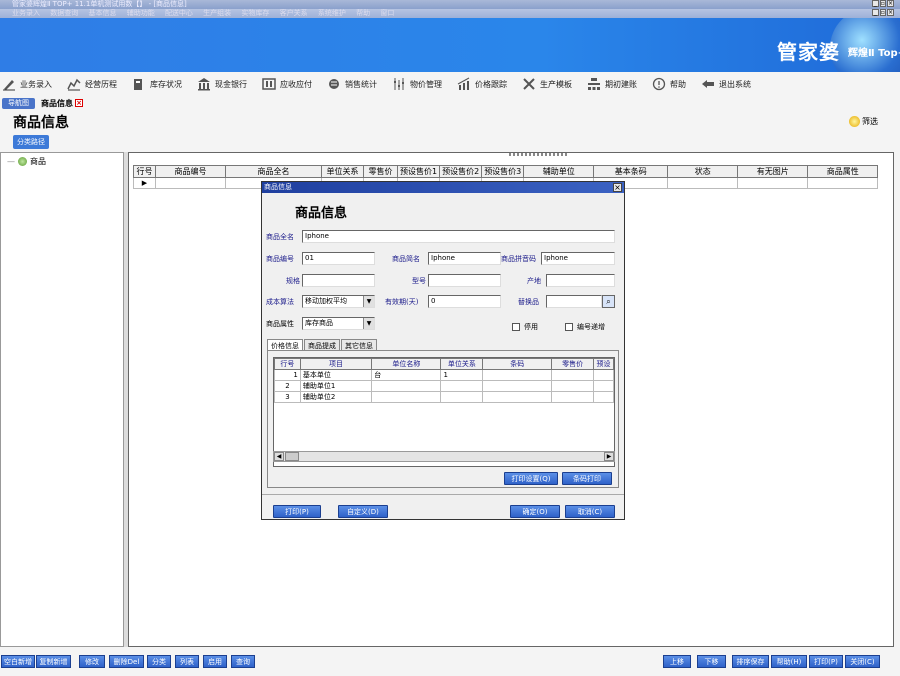  What do you see at coordinates (461, 171) in the screenshot?
I see `column-header-preset-price-2: 预设售价2` at bounding box center [461, 171].